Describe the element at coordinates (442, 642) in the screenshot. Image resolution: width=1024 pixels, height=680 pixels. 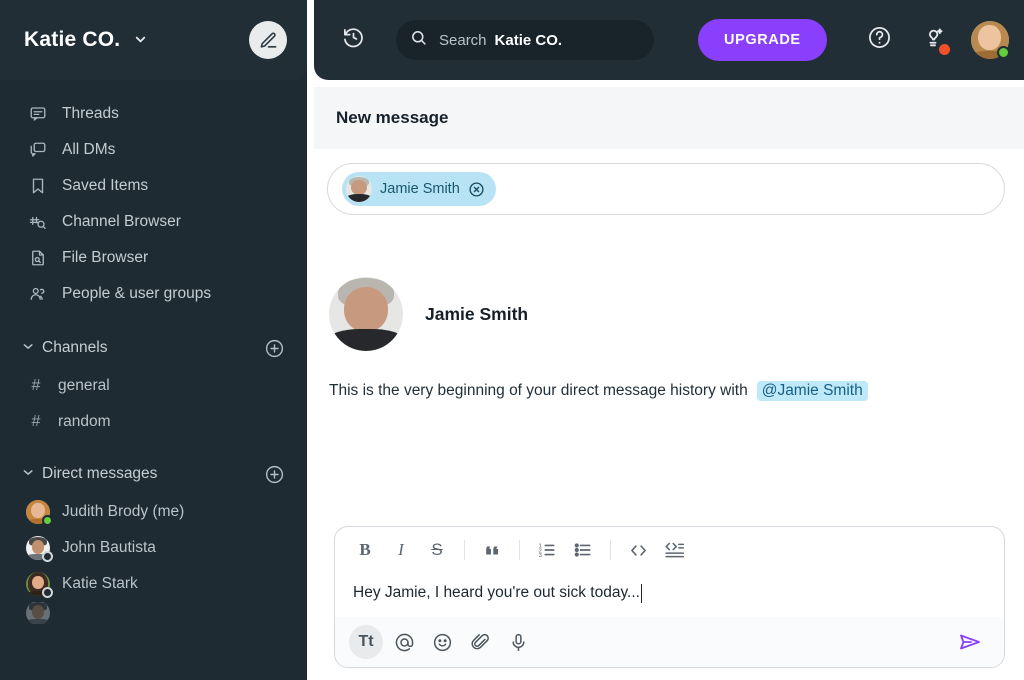
I see `emoji-button` at that location.